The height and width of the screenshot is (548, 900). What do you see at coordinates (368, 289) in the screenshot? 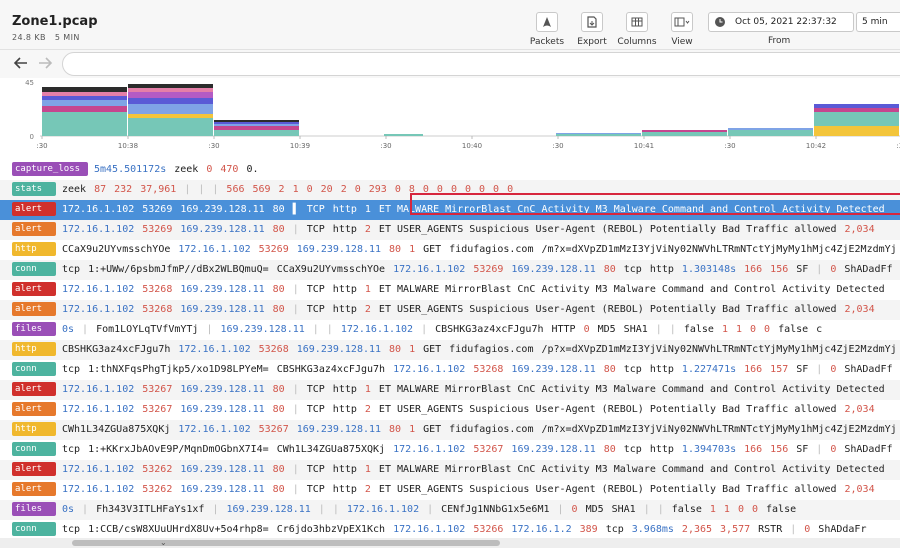
I see `row-field: 1` at bounding box center [368, 289].